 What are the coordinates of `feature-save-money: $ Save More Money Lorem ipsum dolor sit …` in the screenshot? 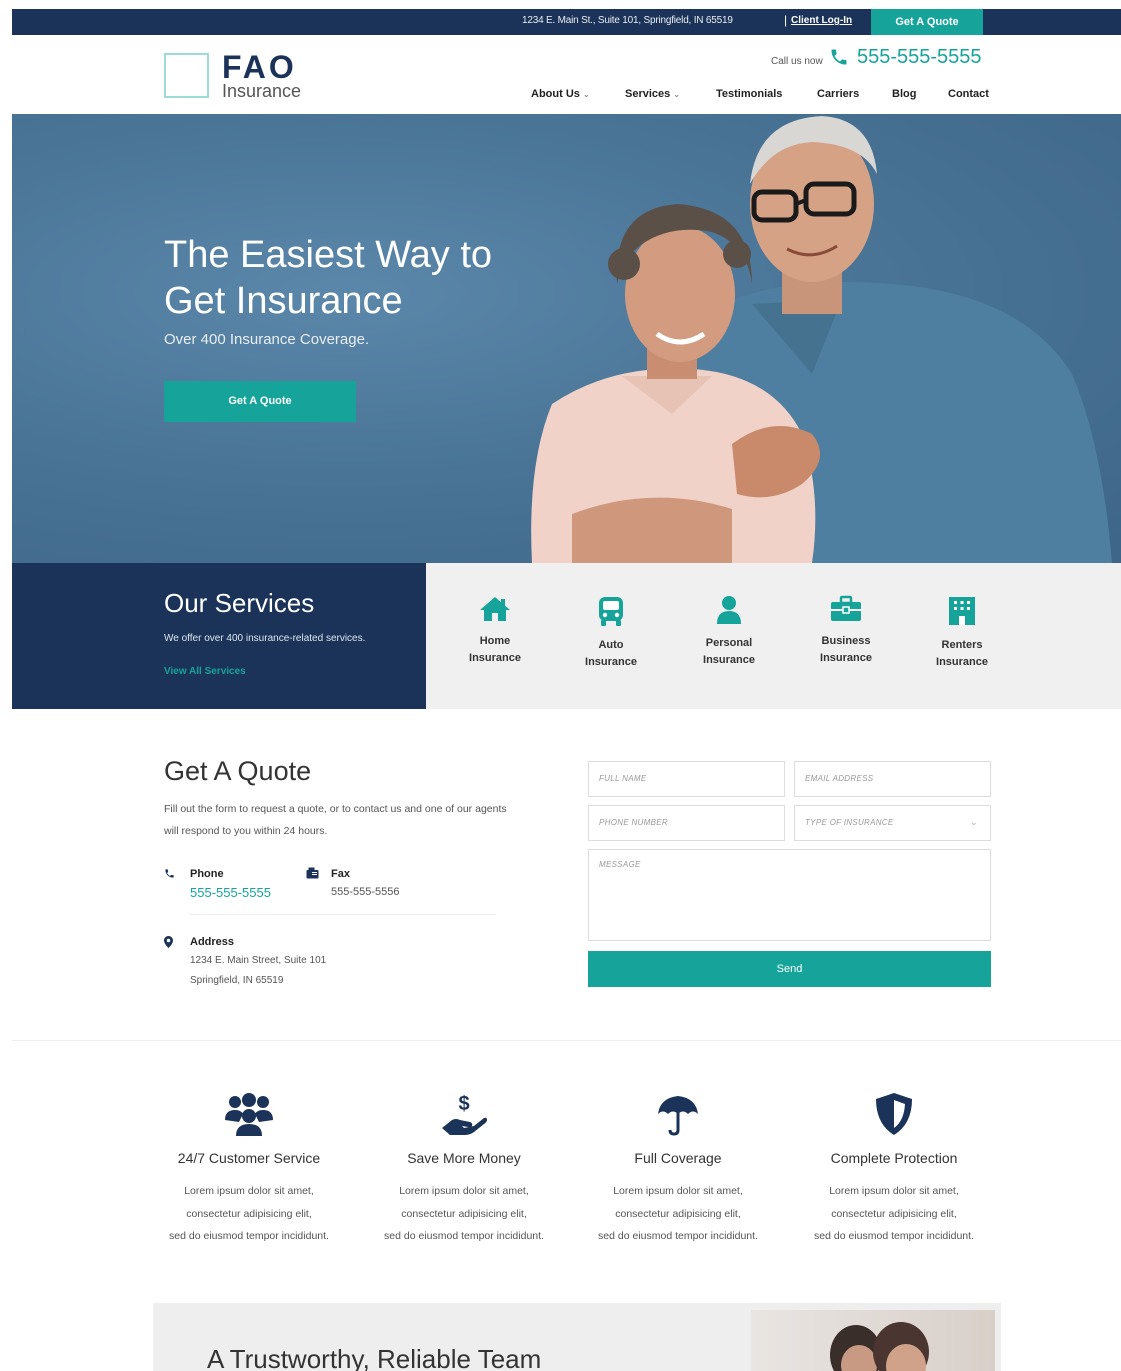 It's located at (464, 1170).